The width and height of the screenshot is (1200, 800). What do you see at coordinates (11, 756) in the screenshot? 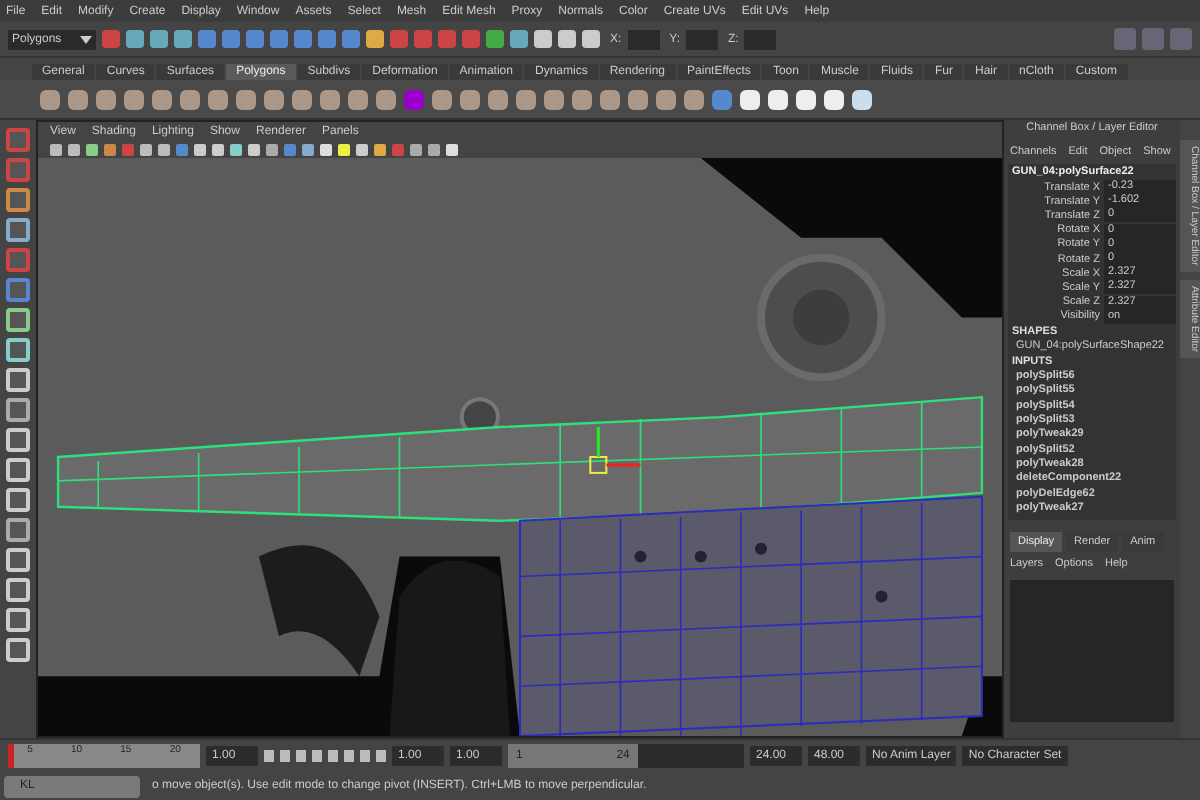
I see `current-frame-marker` at bounding box center [11, 756].